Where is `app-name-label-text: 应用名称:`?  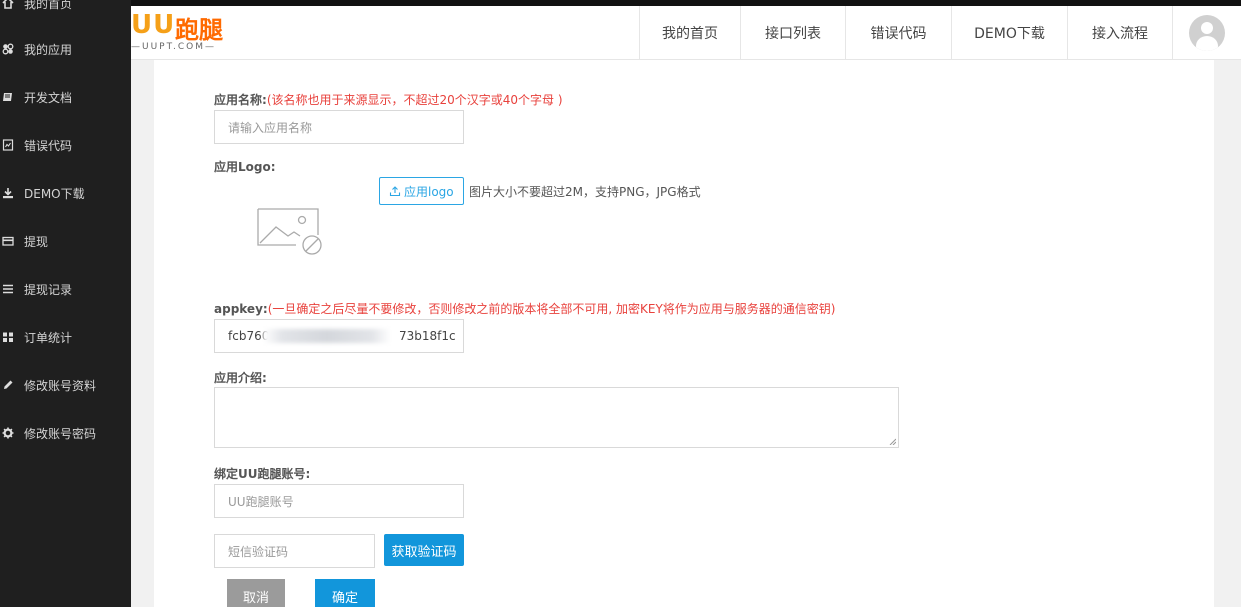 app-name-label-text: 应用名称: is located at coordinates (240, 100).